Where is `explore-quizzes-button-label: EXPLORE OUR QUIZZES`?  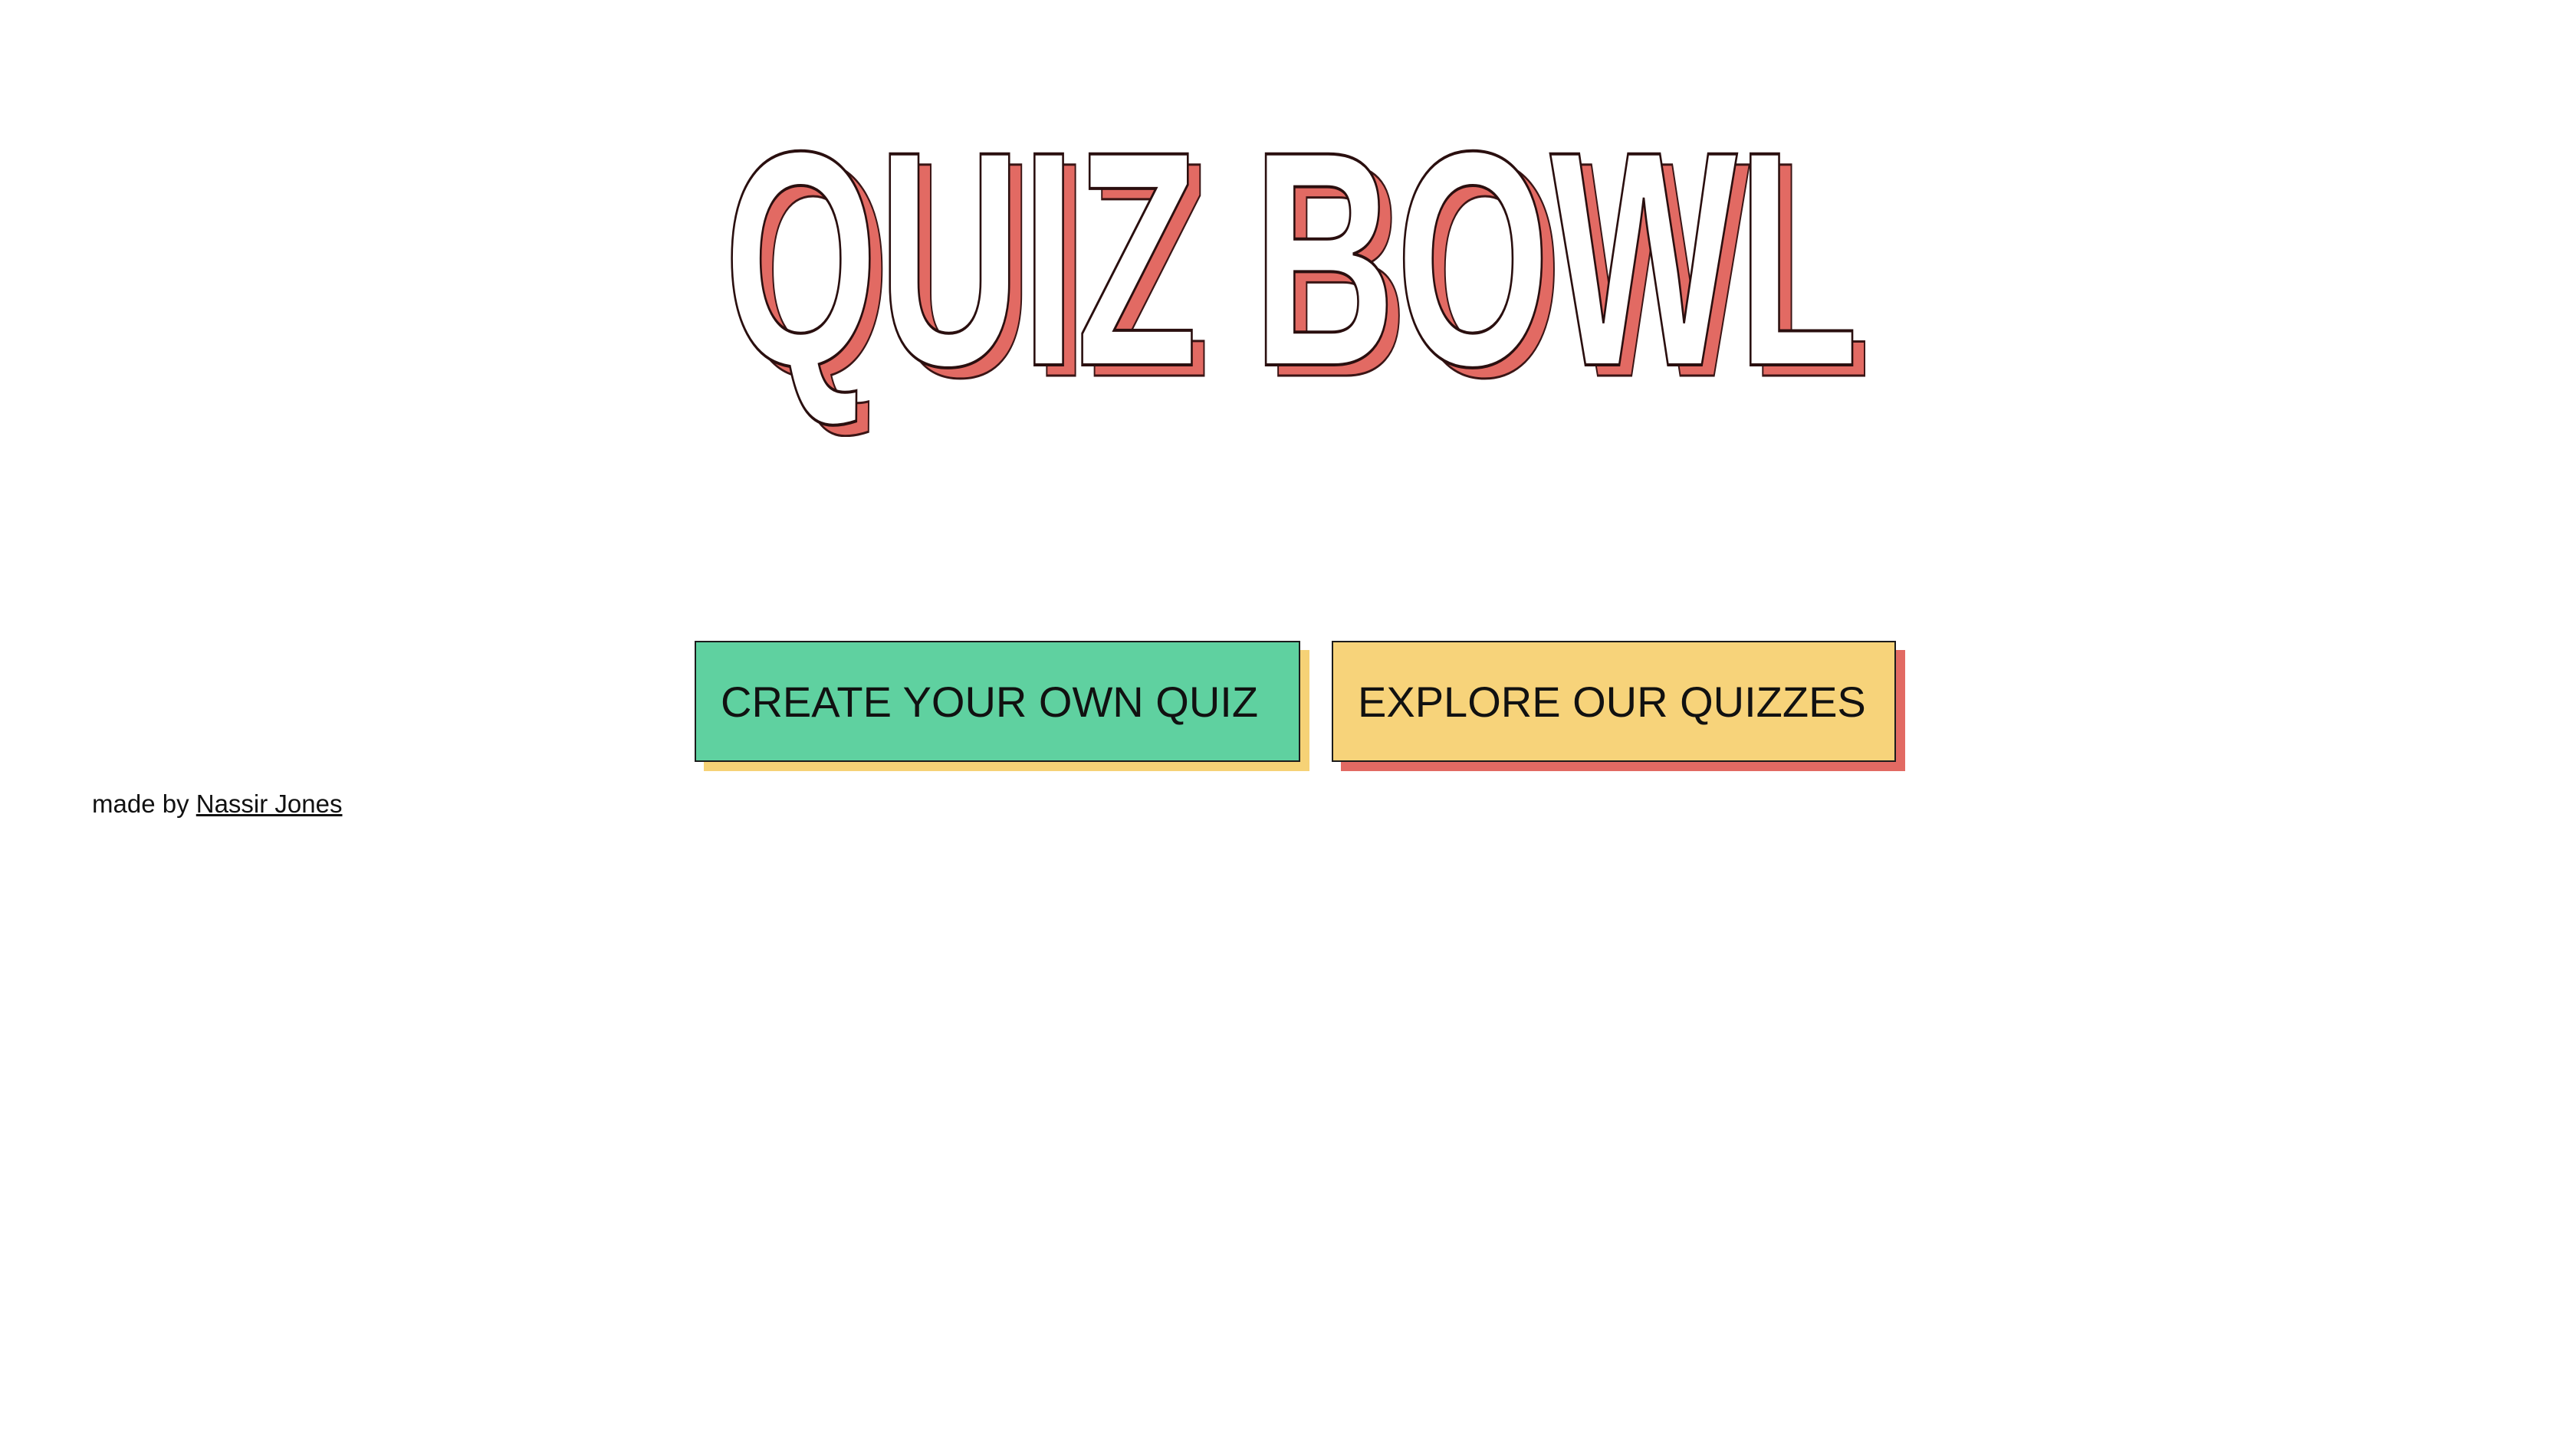
explore-quizzes-button-label: EXPLORE OUR QUIZZES is located at coordinates (1612, 701).